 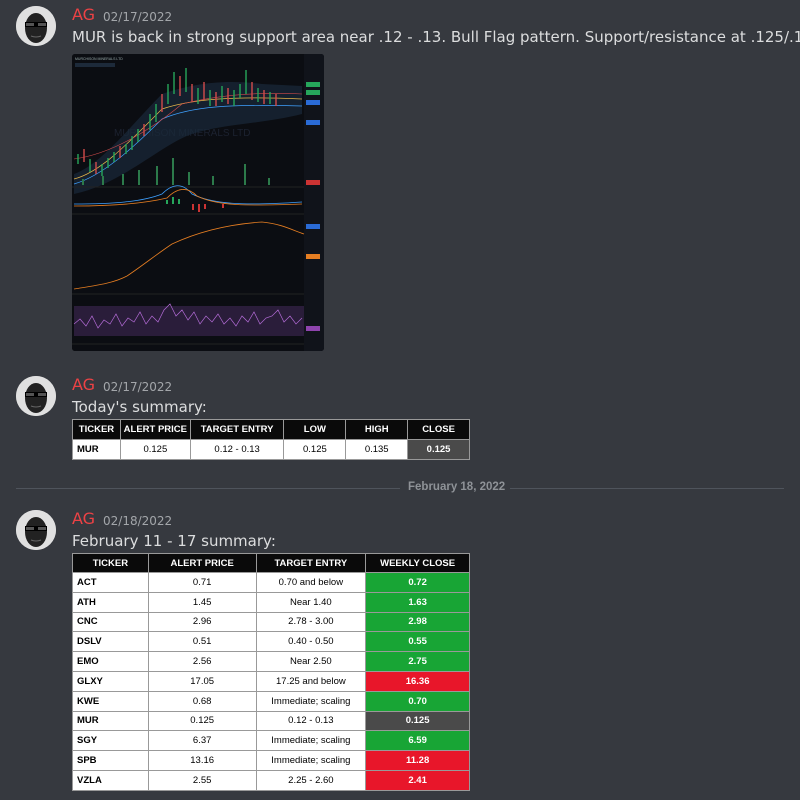 What do you see at coordinates (110, 602) in the screenshot?
I see `ticker-cell: ATH` at bounding box center [110, 602].